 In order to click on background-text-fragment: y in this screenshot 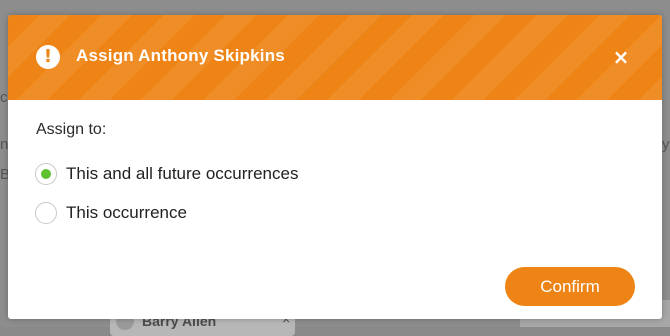, I will do `click(666, 144)`.